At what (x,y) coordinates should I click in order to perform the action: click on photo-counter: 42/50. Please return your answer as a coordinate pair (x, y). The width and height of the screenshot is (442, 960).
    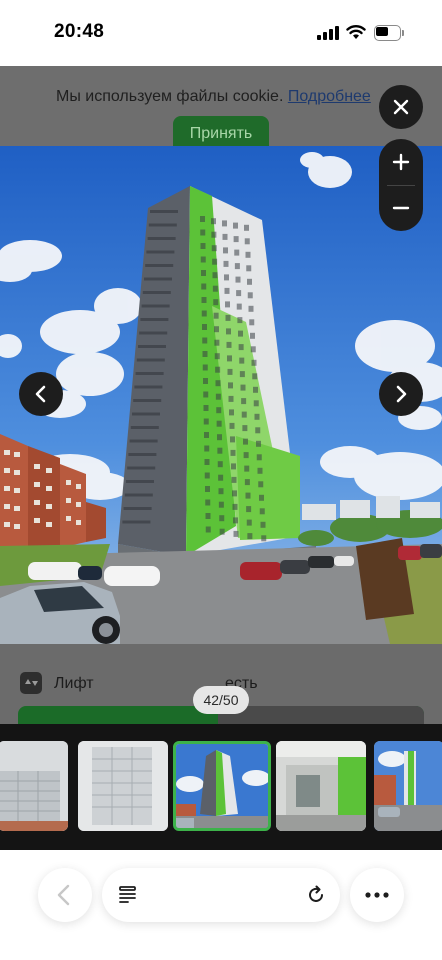
    Looking at the image, I should click on (221, 700).